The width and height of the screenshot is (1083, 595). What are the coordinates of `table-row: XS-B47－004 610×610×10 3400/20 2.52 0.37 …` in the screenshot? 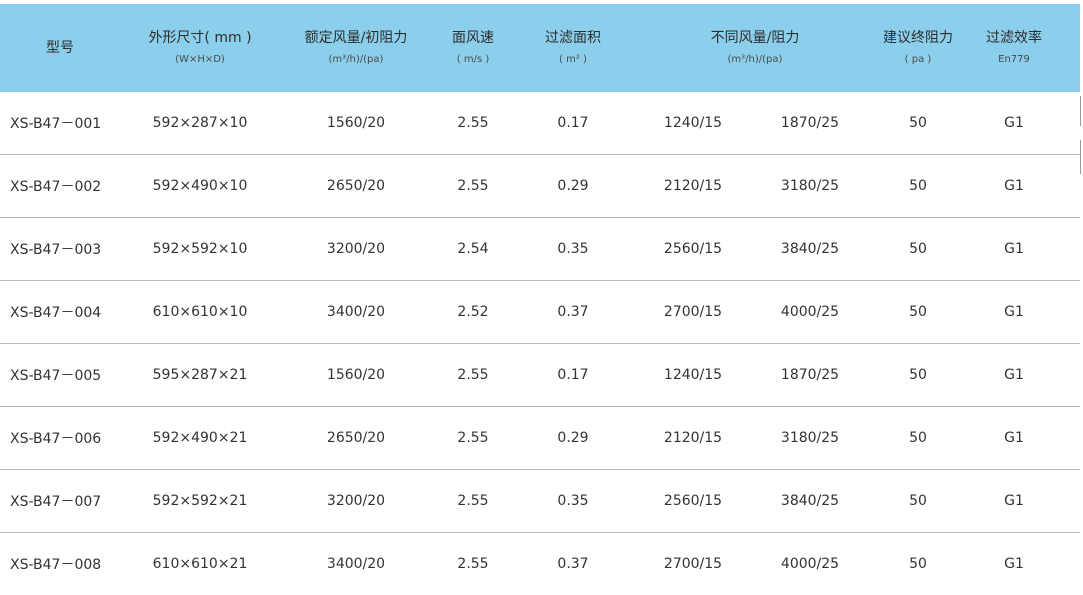 It's located at (540, 312).